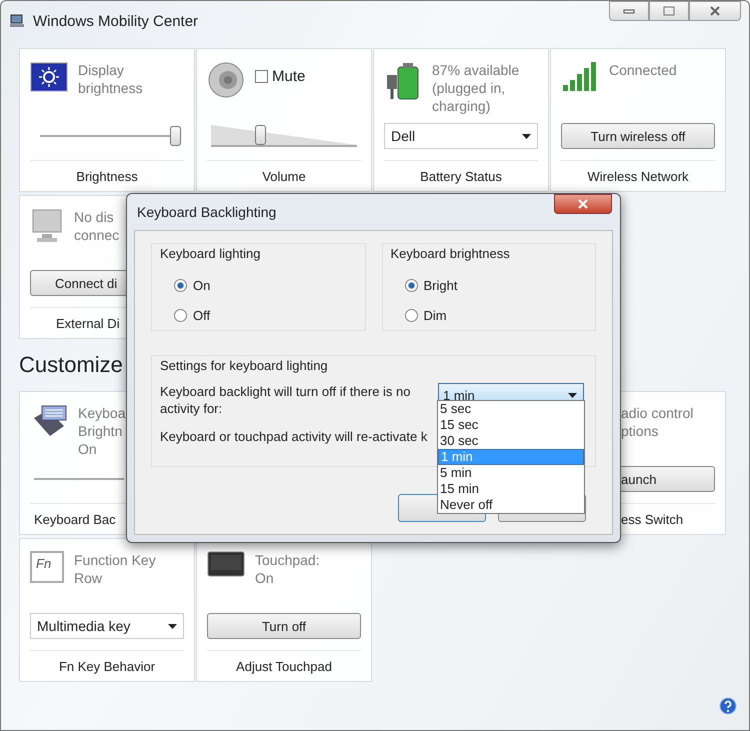  I want to click on fn-key-icon: Fn, so click(47, 567).